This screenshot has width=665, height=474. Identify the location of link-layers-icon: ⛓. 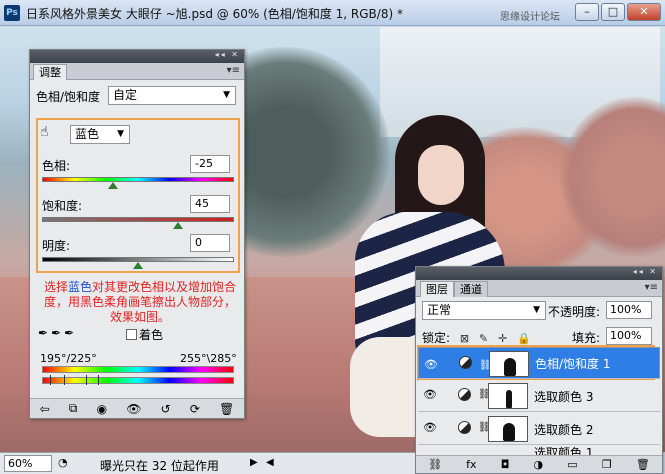
(435, 464).